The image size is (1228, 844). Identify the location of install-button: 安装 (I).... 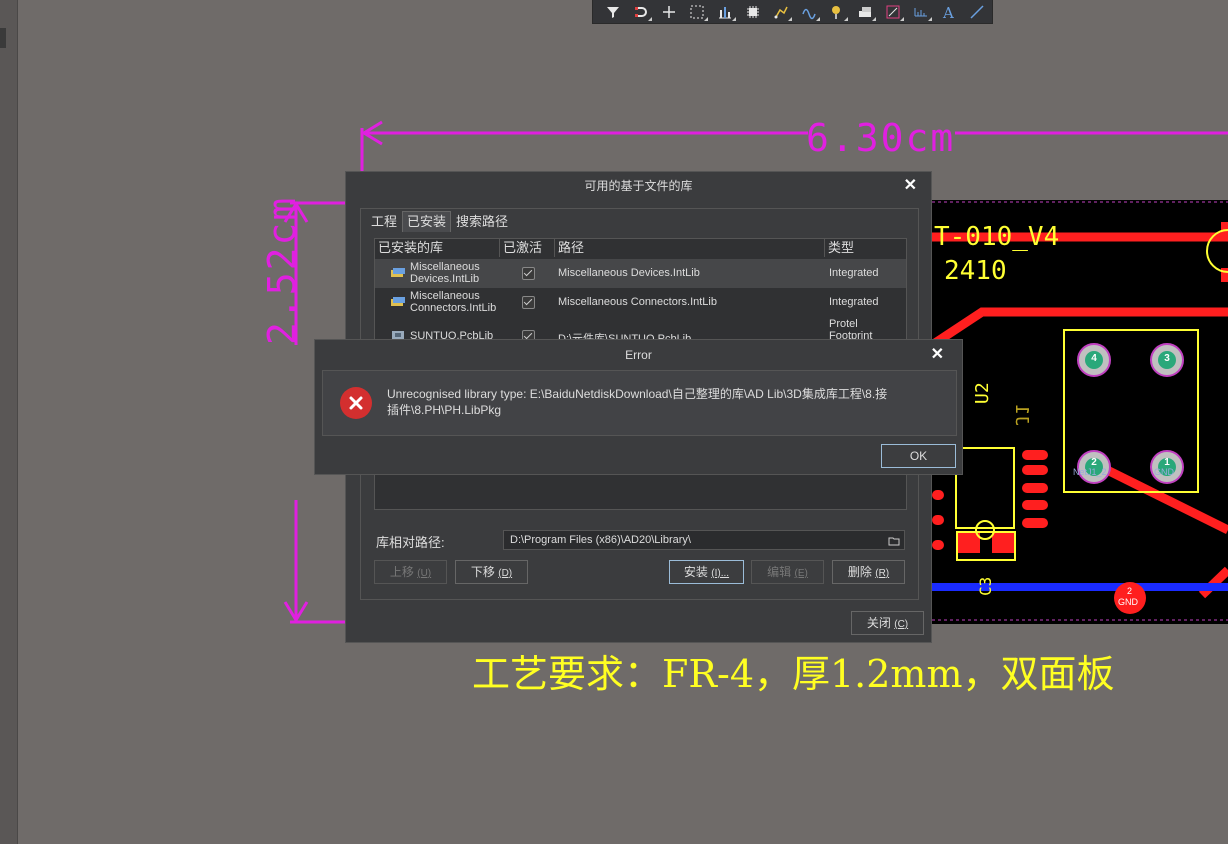
(706, 572).